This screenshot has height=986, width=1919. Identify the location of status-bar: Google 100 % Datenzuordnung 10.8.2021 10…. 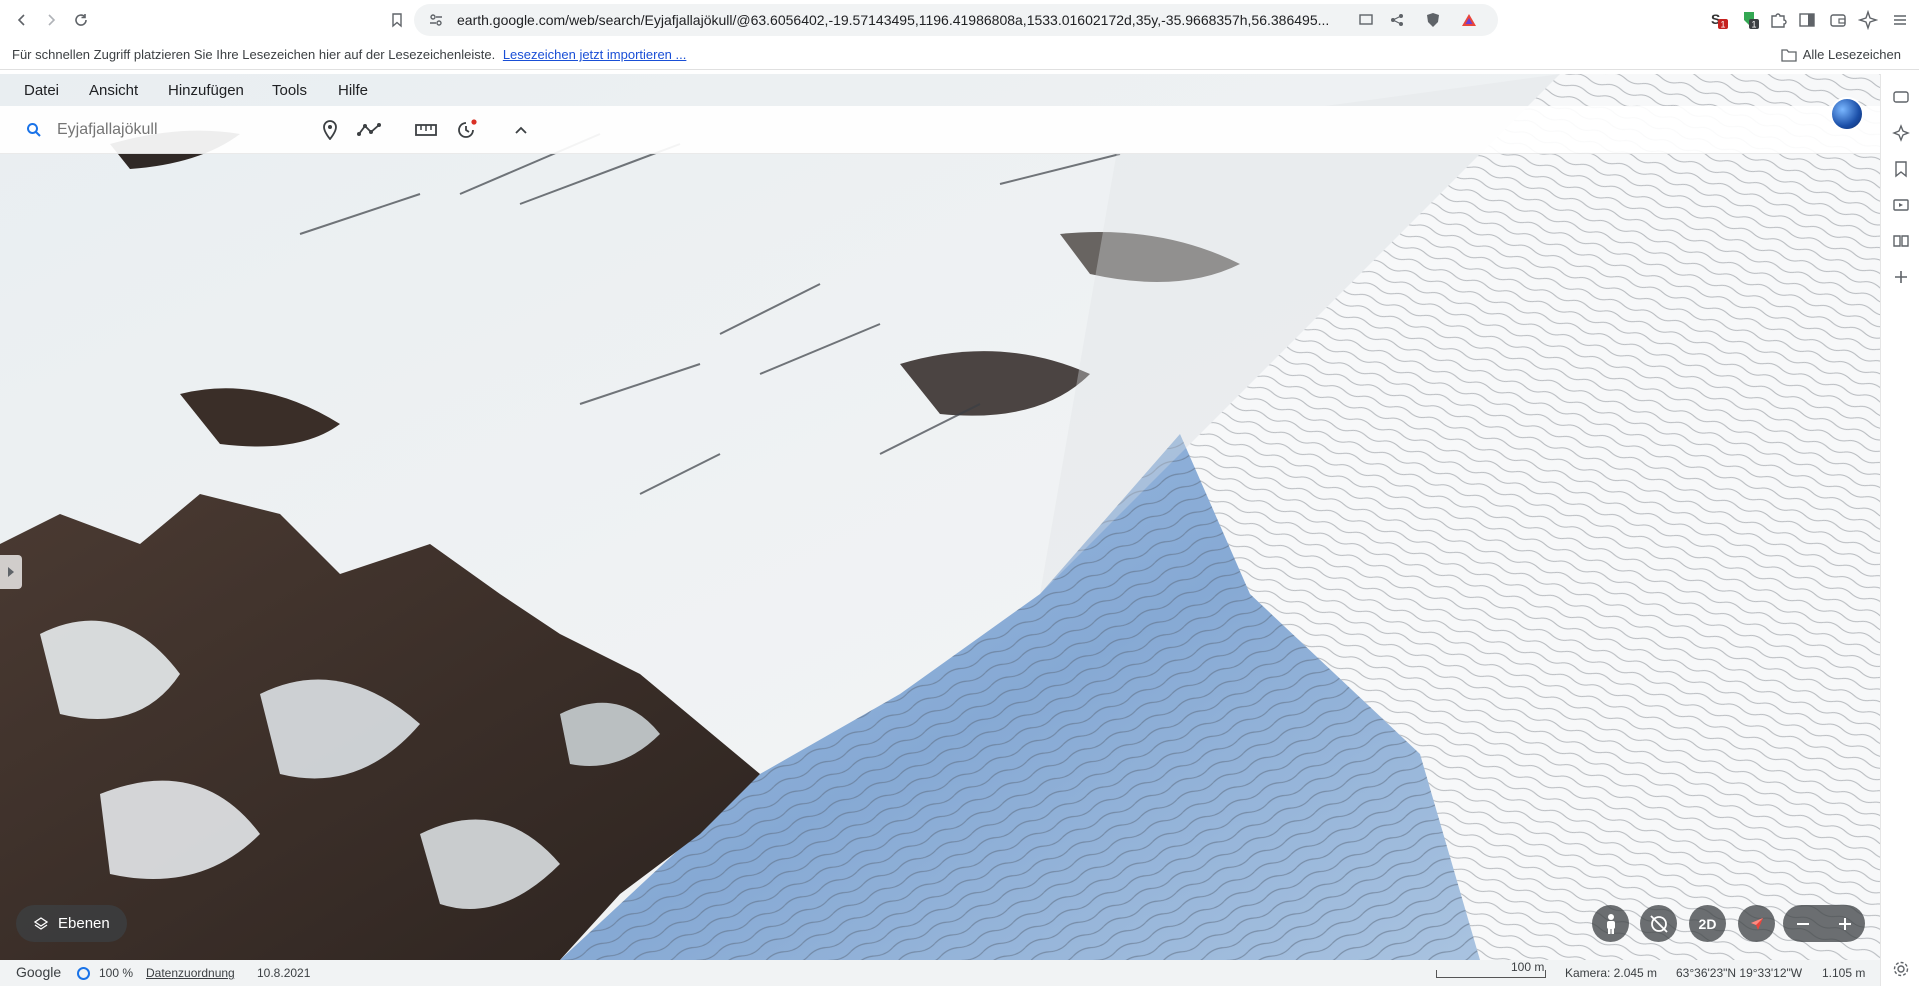
(940, 973).